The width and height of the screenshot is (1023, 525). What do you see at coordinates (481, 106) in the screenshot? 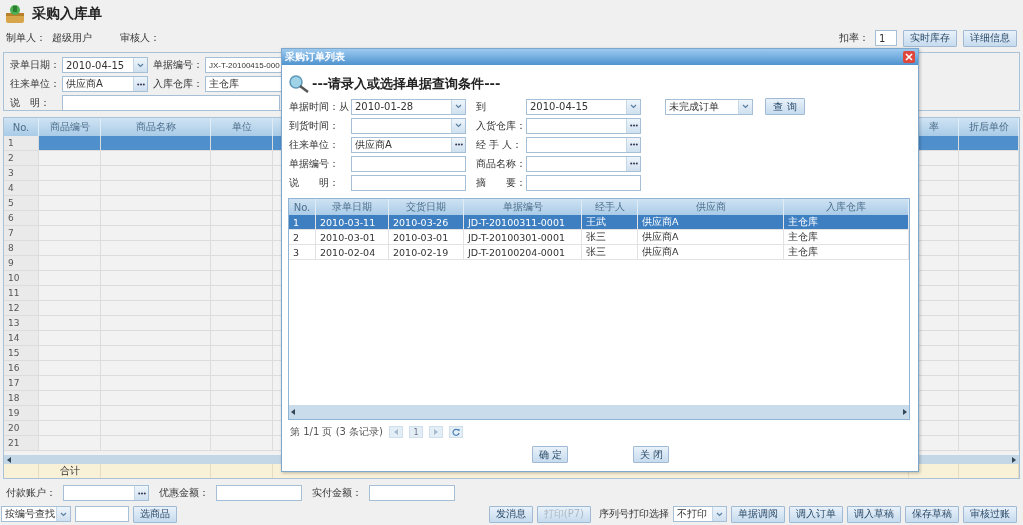
I see `field-label: 到` at bounding box center [481, 106].